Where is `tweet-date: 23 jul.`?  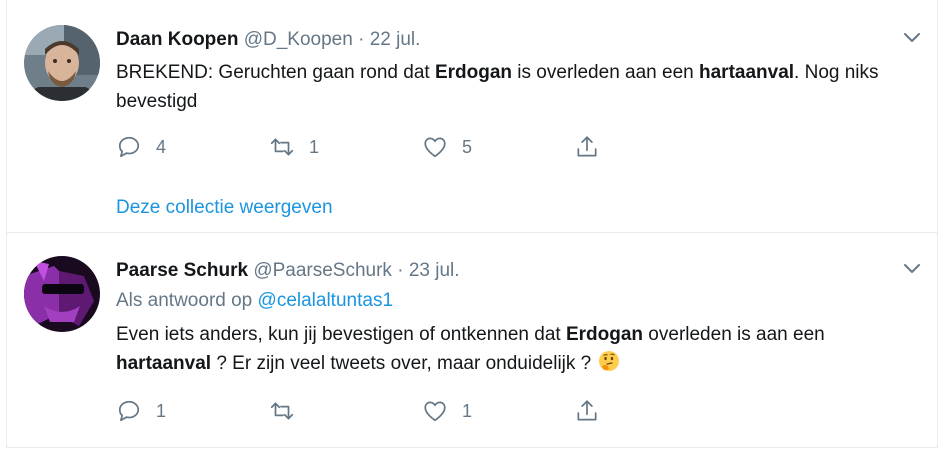 tweet-date: 23 jul. is located at coordinates (434, 270).